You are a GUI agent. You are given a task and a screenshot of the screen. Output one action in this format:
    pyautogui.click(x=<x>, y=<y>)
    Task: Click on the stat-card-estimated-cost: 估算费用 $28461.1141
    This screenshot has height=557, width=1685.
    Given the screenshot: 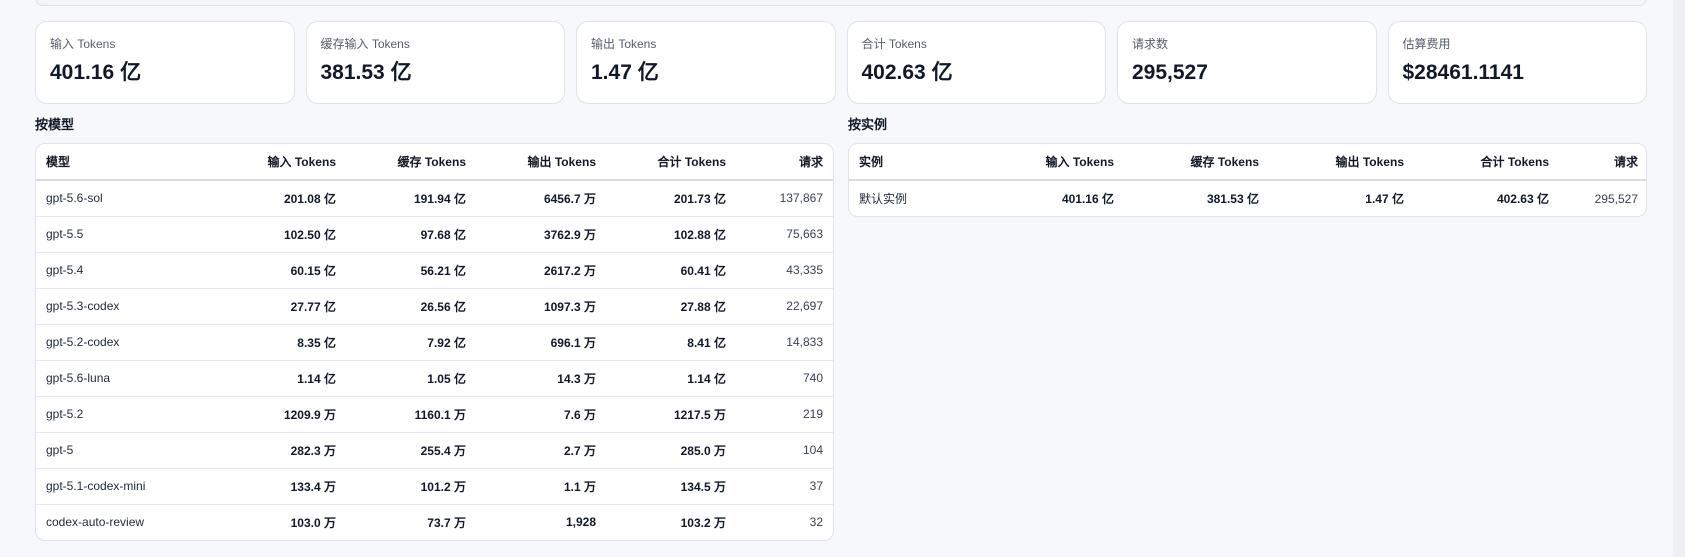 What is the action you would take?
    pyautogui.click(x=1517, y=62)
    